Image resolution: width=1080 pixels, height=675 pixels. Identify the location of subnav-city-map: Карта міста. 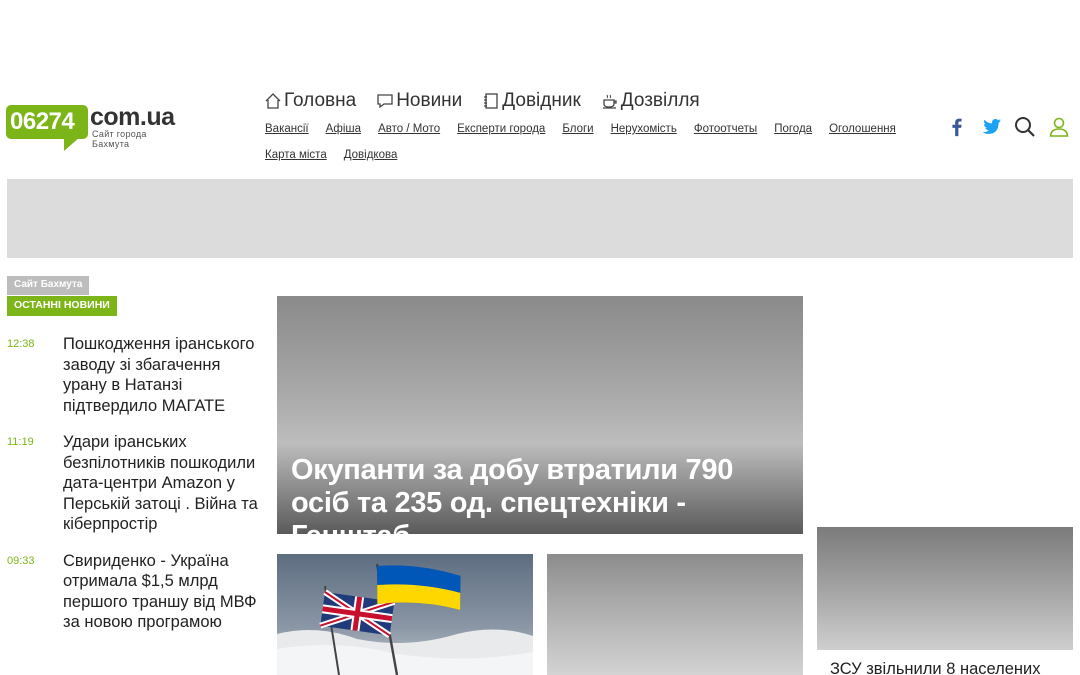
(296, 155).